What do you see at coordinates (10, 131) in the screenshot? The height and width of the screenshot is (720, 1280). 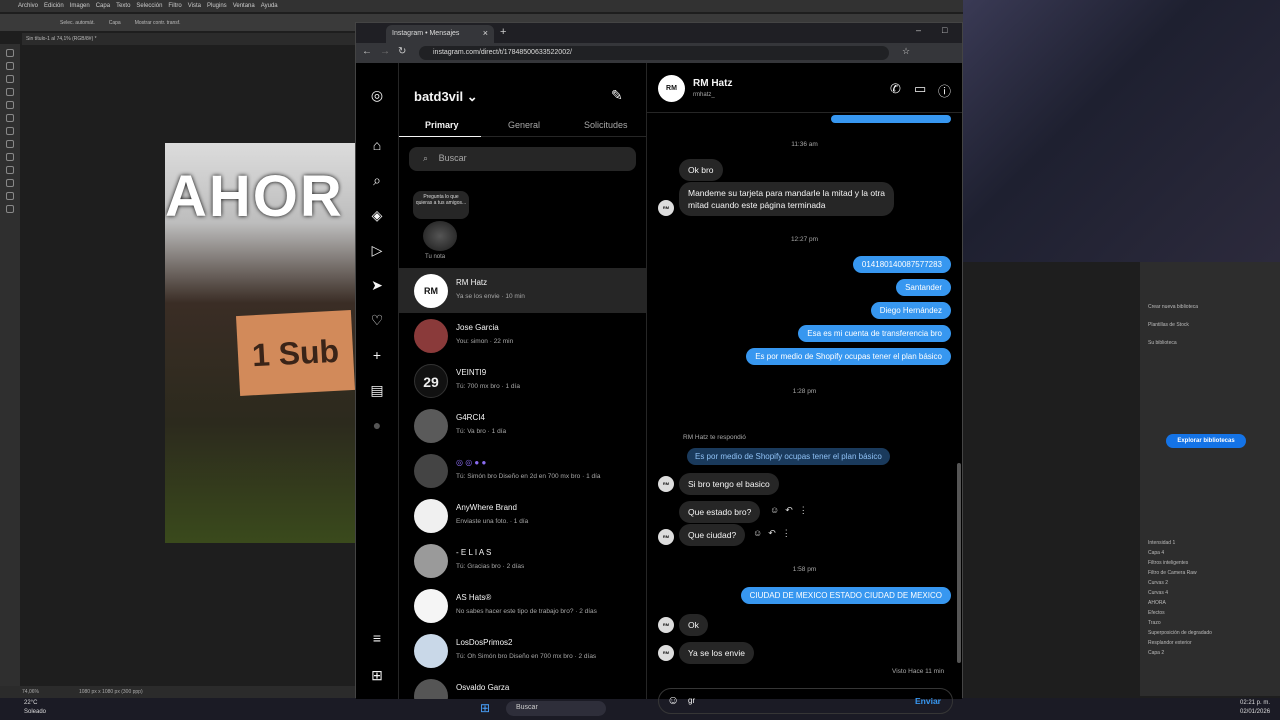 I see `stamp-tool-icon` at bounding box center [10, 131].